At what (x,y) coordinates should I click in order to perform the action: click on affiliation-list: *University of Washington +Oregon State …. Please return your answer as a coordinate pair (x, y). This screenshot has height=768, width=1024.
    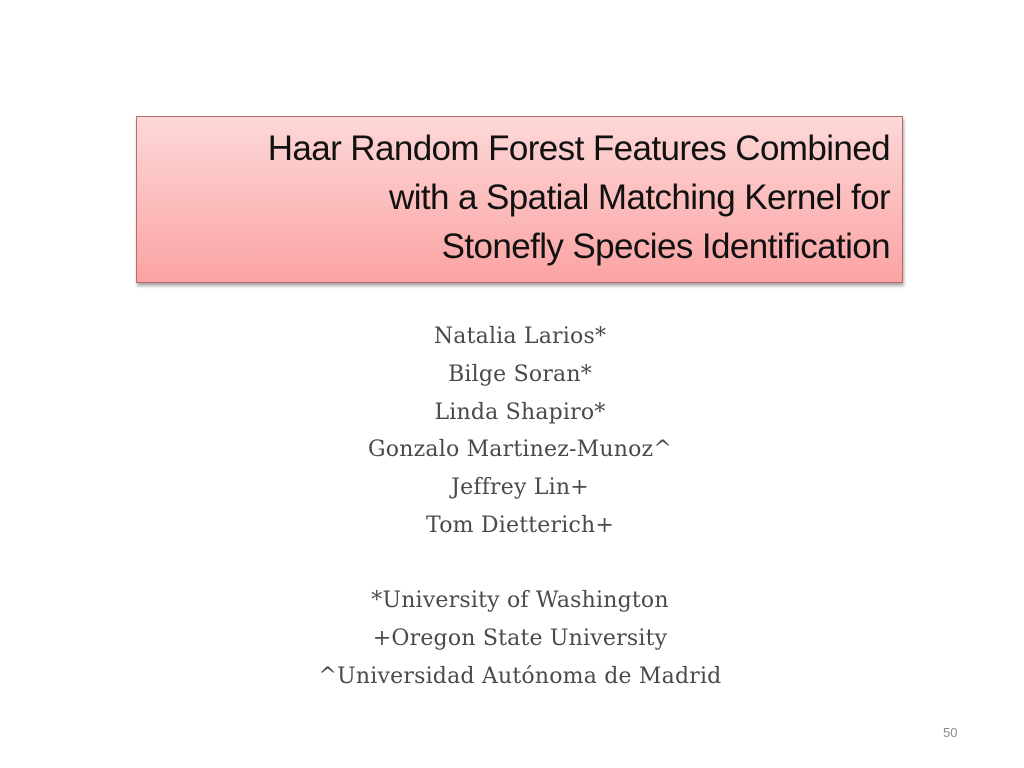
    Looking at the image, I should click on (512, 638).